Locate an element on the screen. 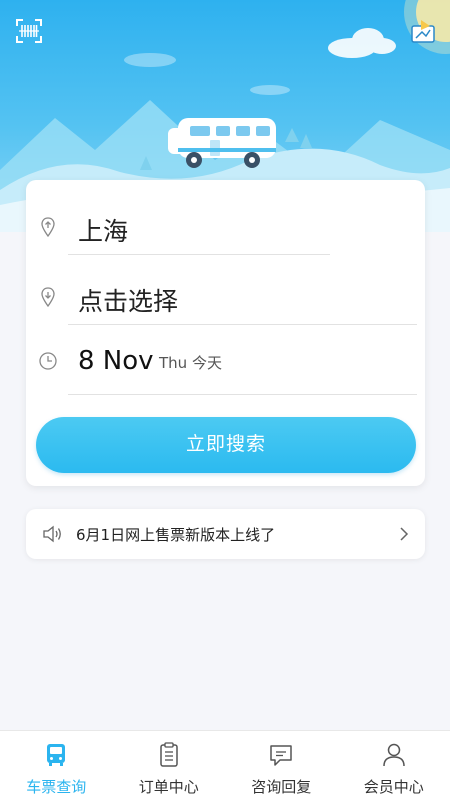  tab-consult-reply: 咨询回复 is located at coordinates (281, 765).